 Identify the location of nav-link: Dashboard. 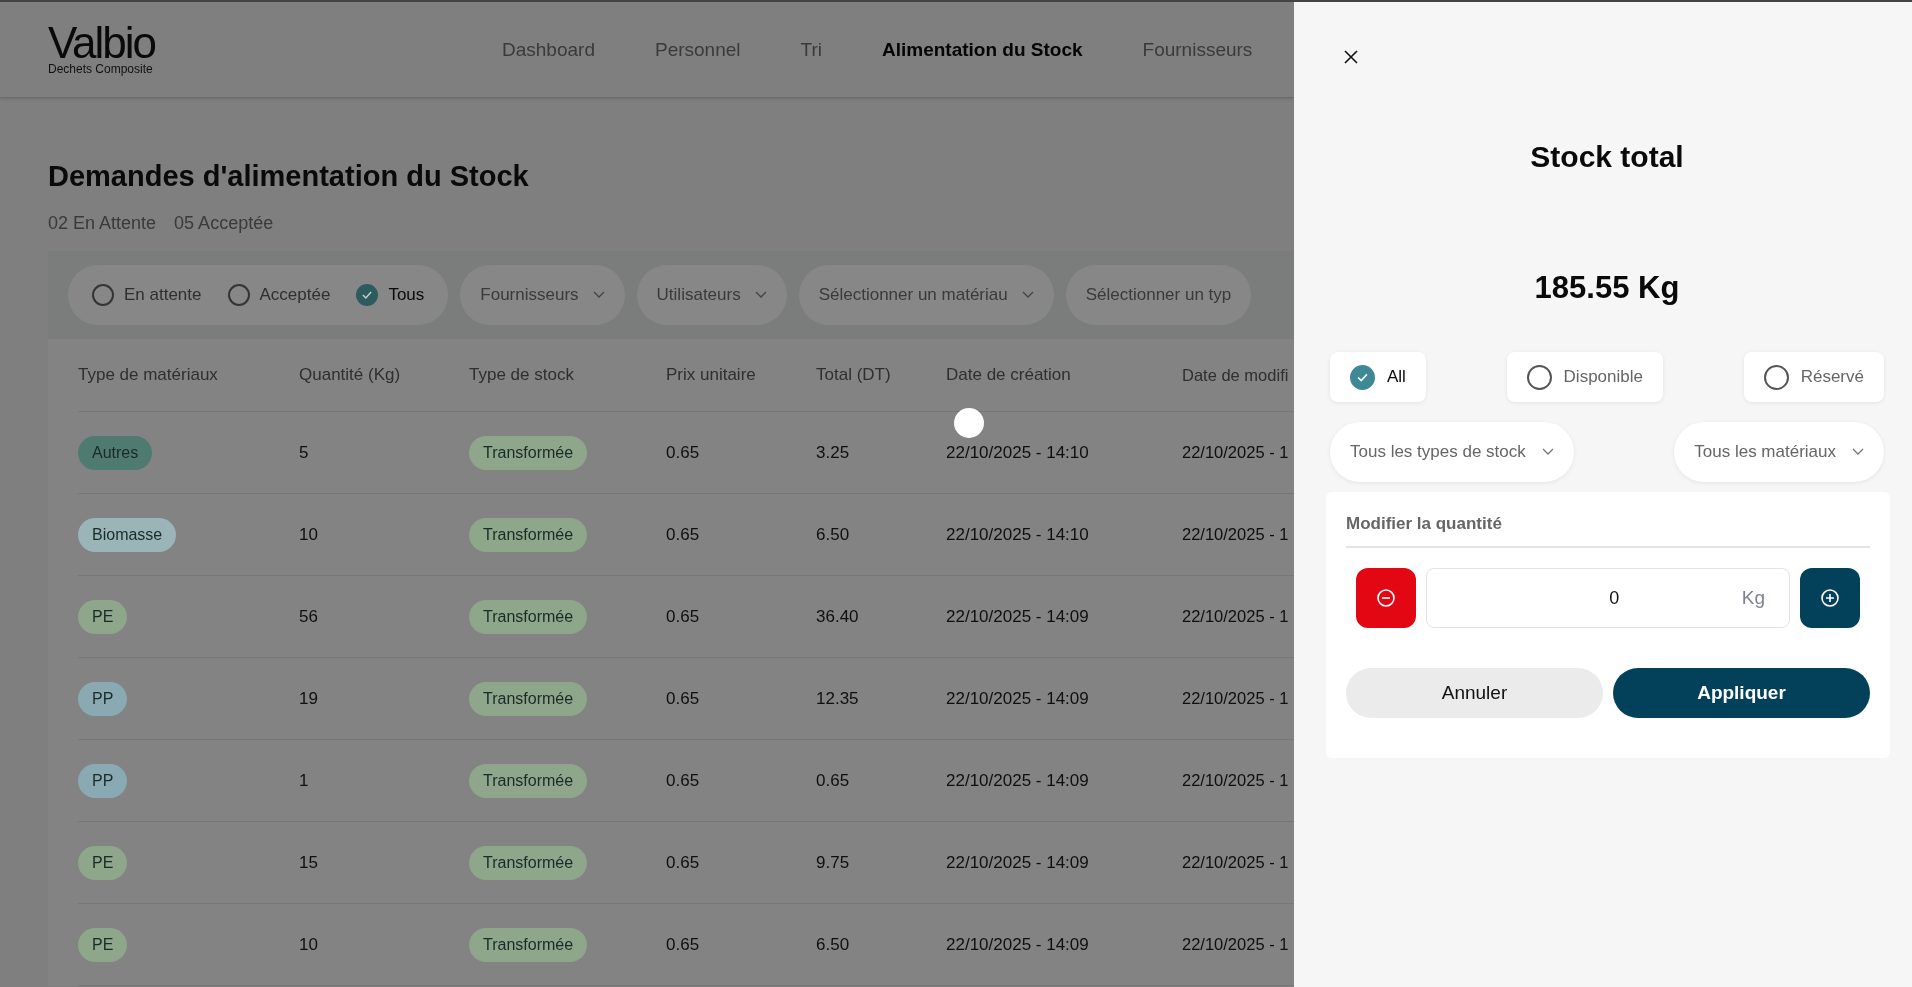
(548, 49).